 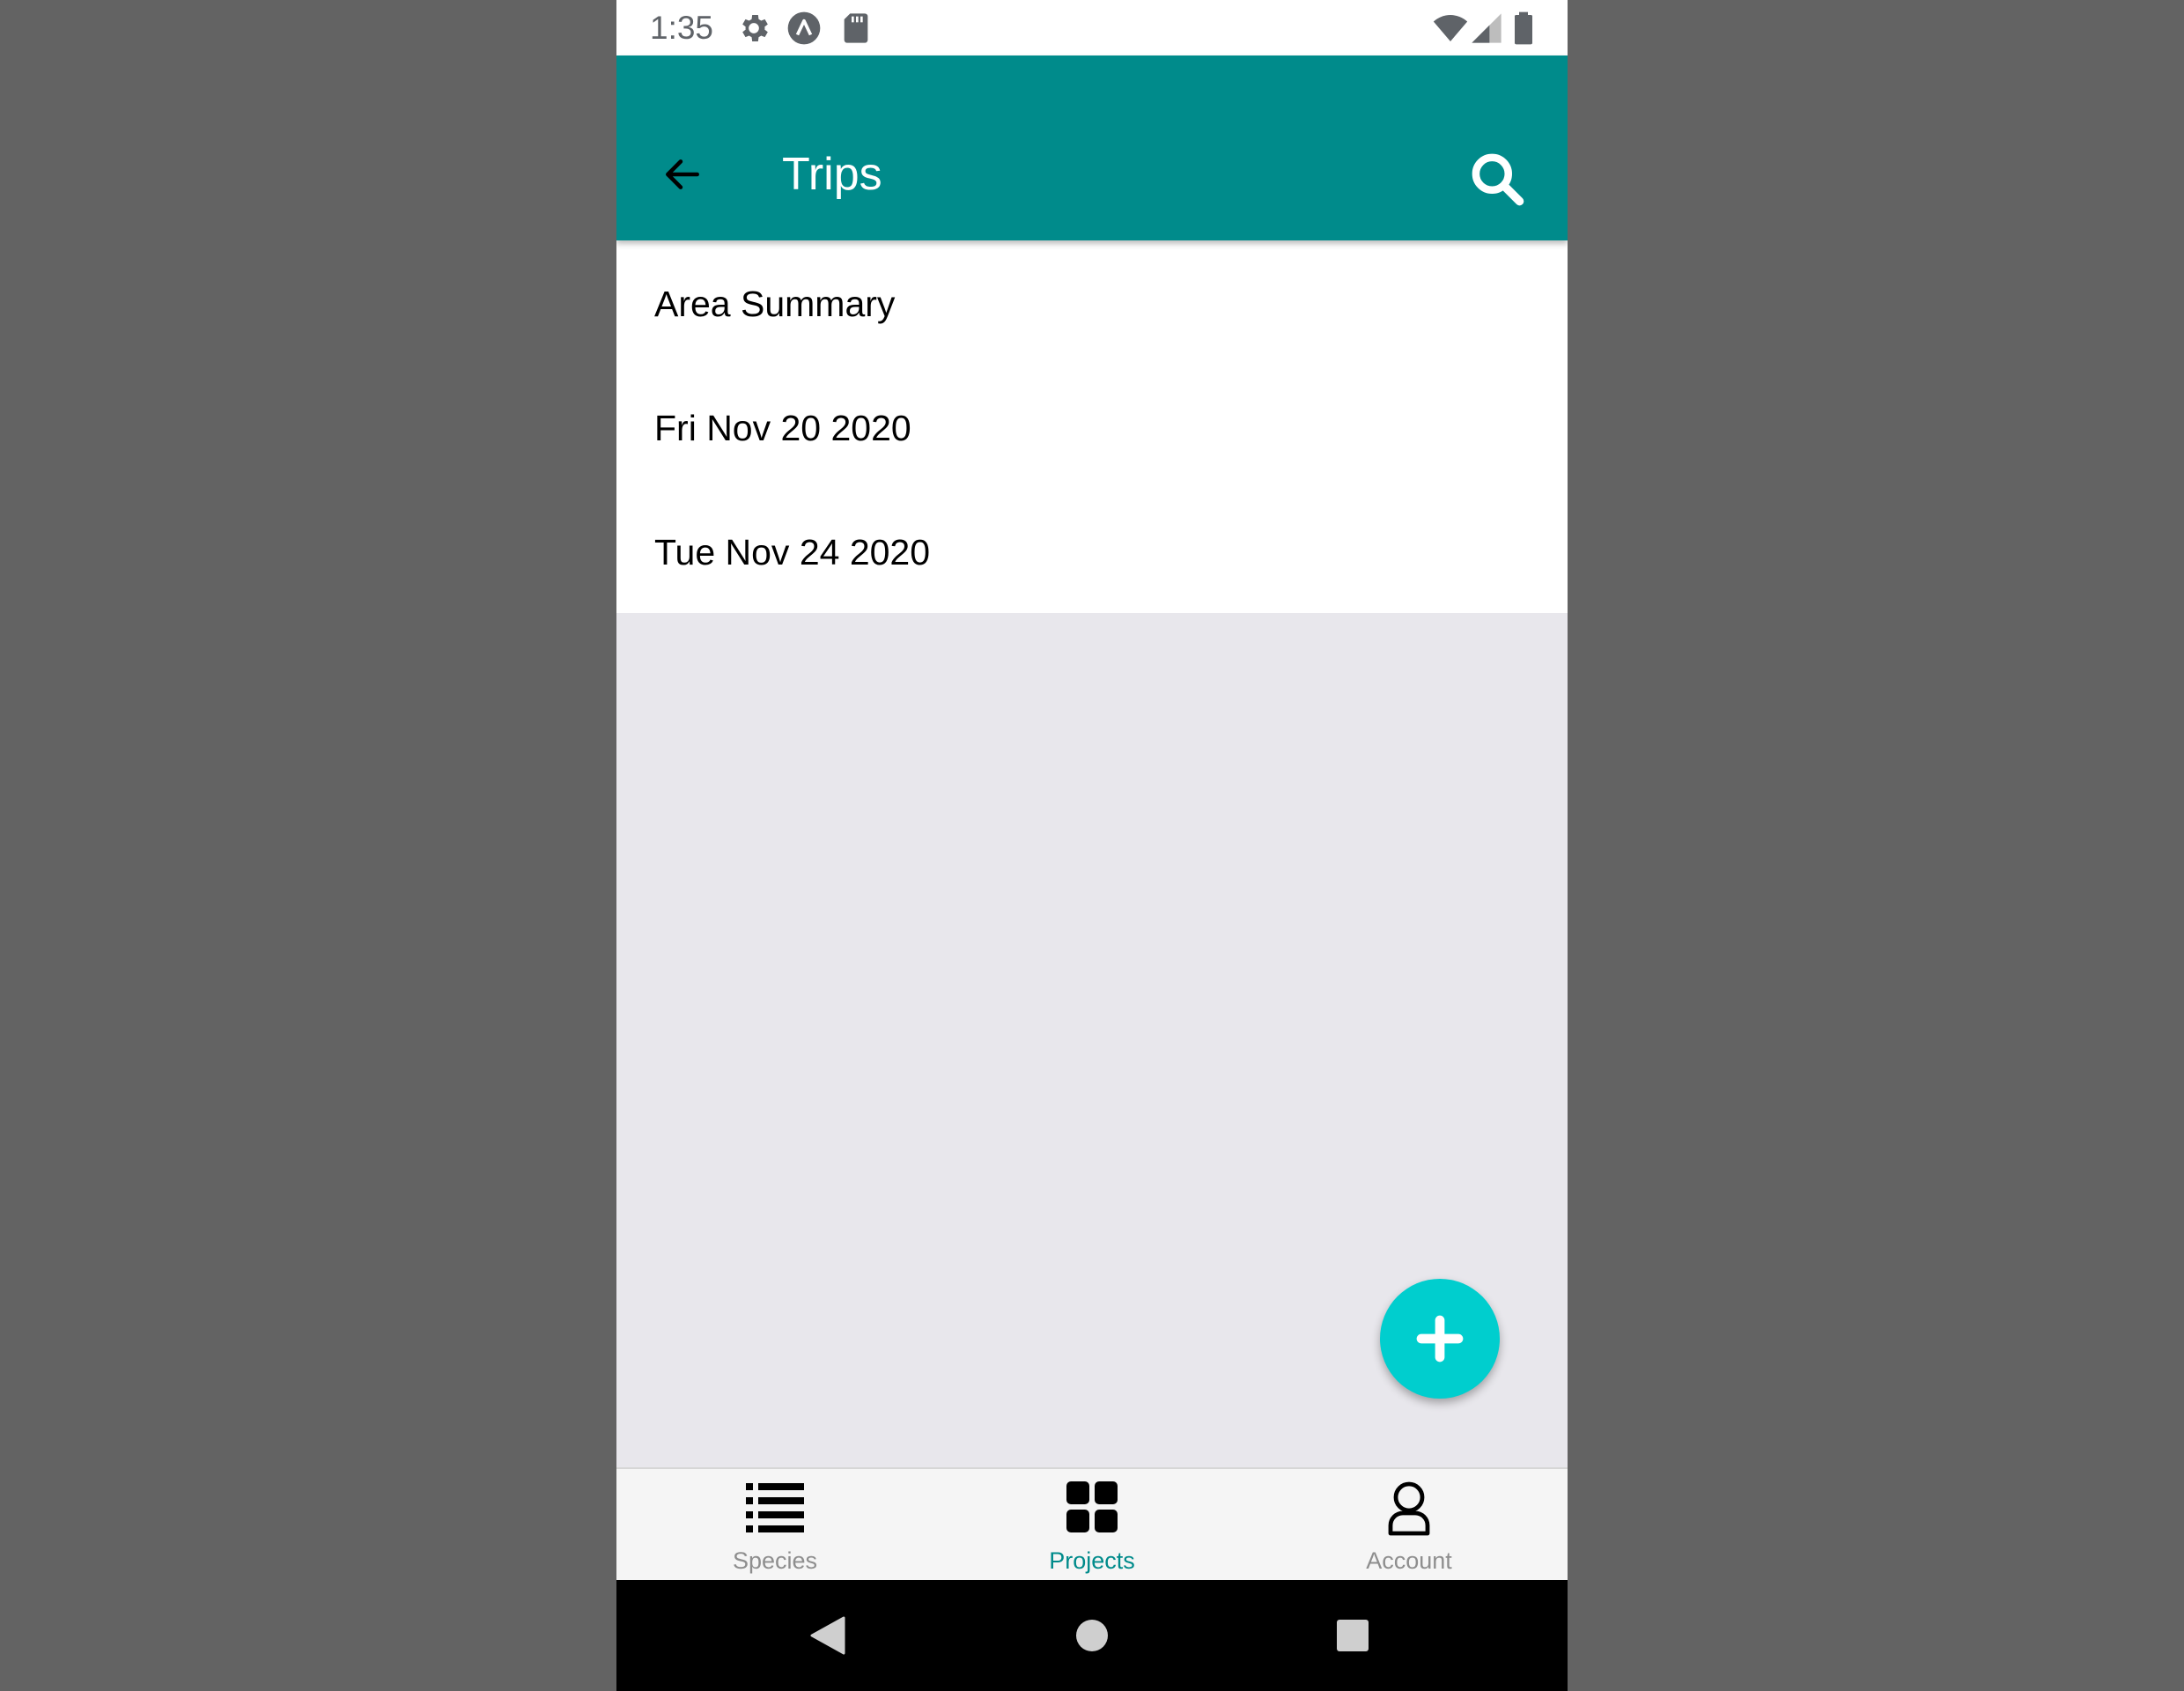 I want to click on nav-home-button, so click(x=1092, y=1635).